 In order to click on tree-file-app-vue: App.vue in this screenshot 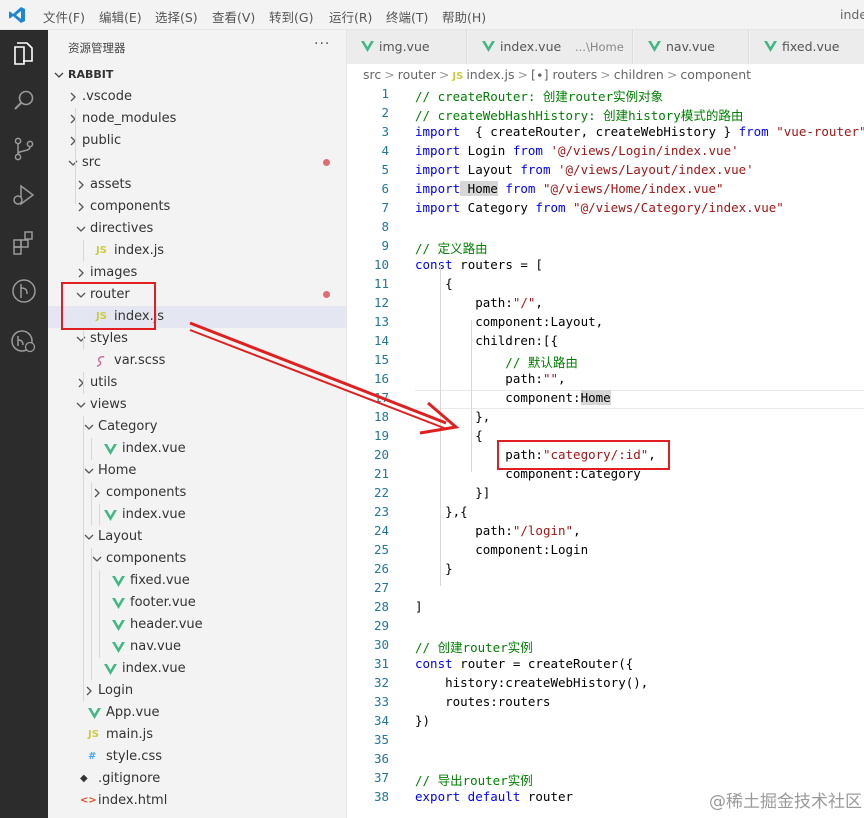, I will do `click(197, 713)`.